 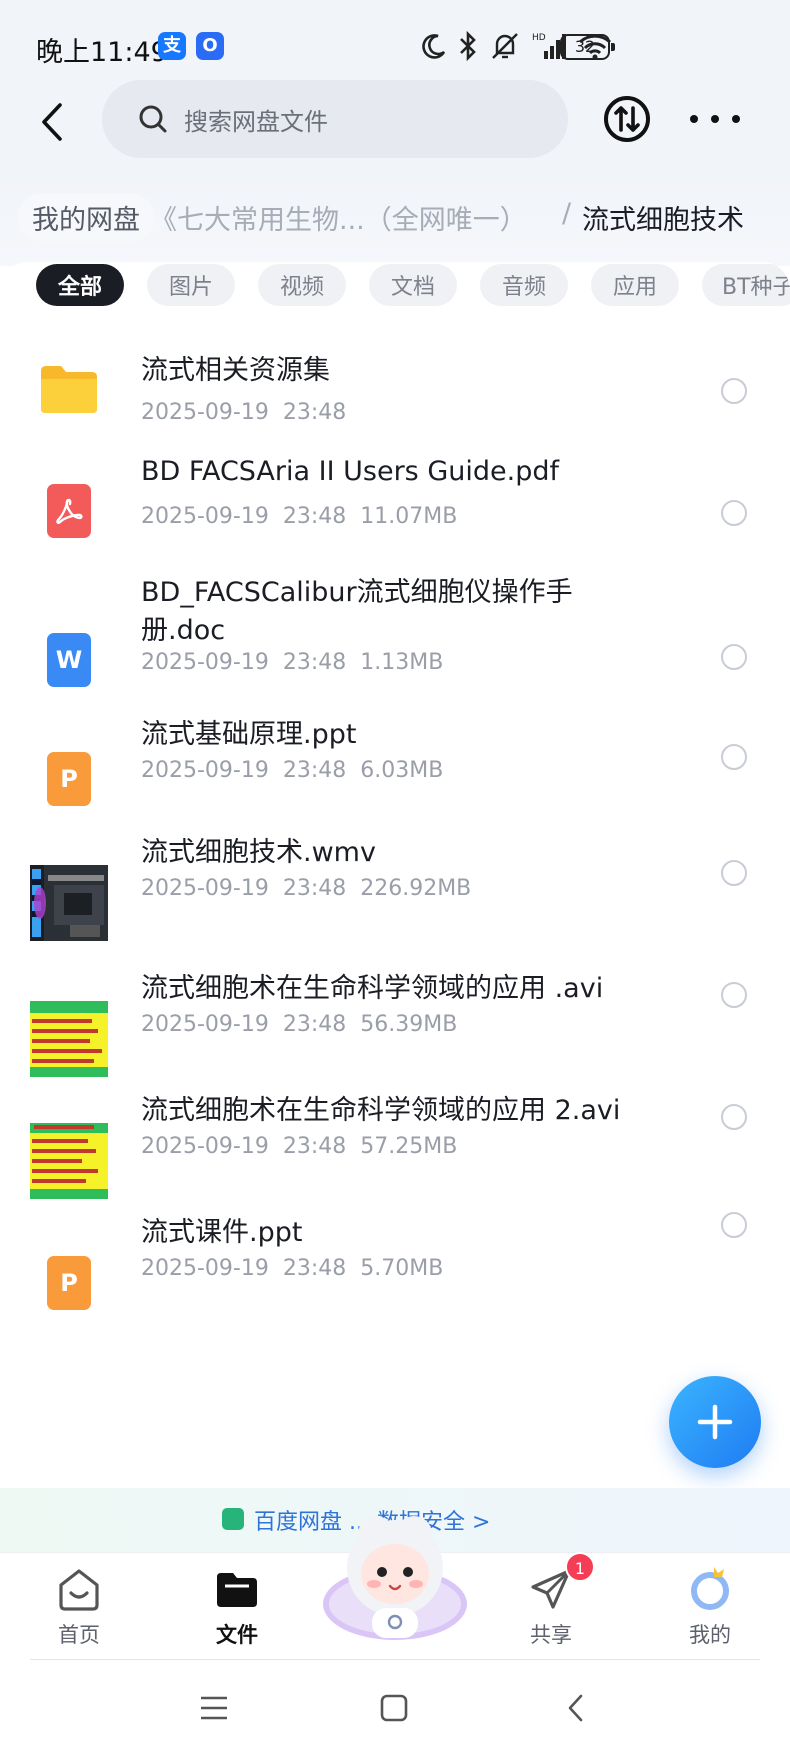 I want to click on ai-assistant-mascot, so click(x=395, y=1581).